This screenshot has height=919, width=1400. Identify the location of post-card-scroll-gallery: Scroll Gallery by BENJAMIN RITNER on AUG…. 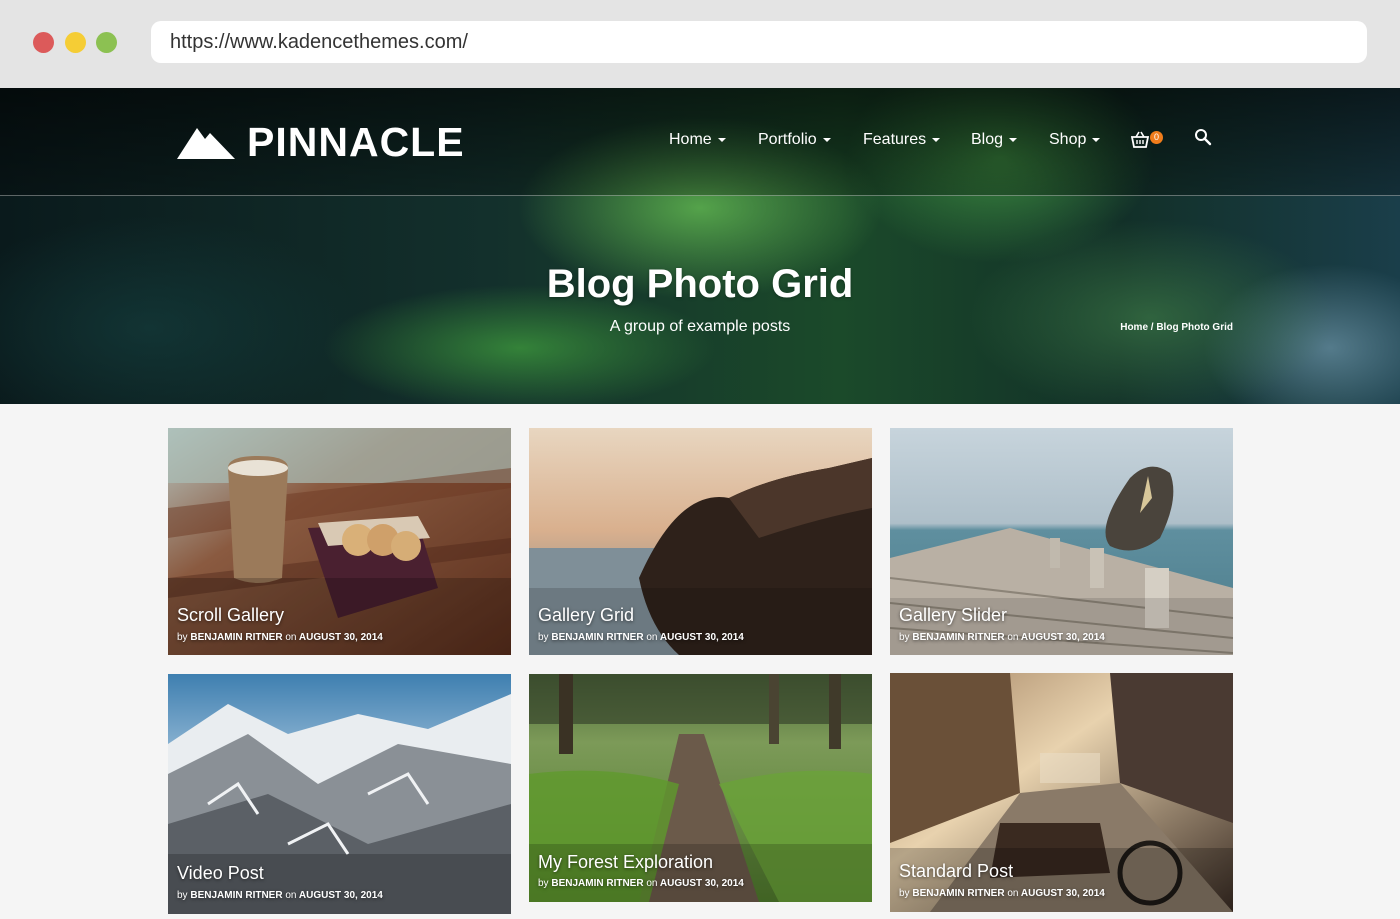
(339, 541).